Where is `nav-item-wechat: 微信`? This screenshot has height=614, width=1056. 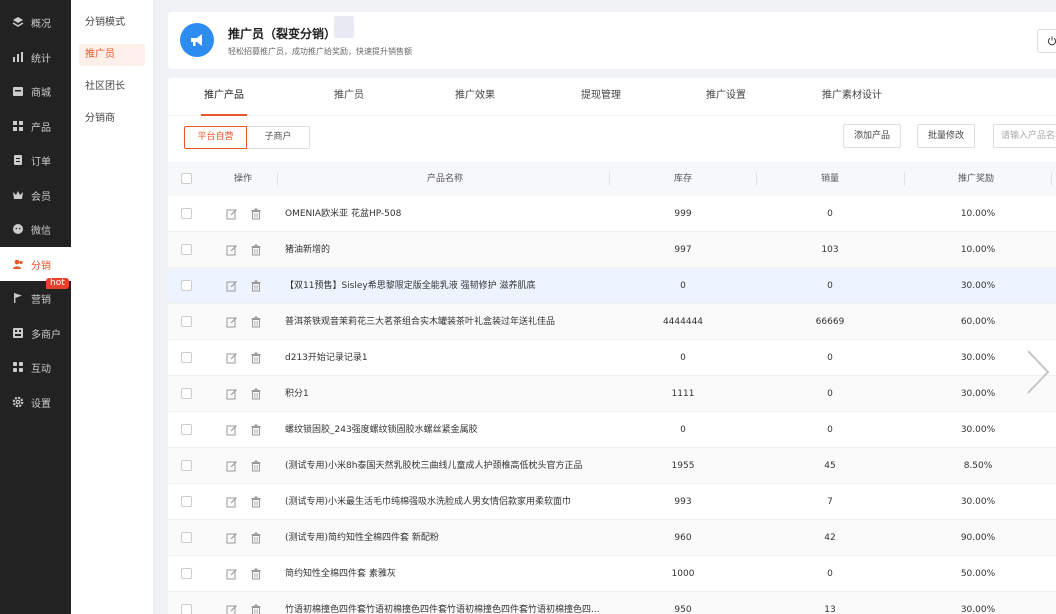
nav-item-wechat: 微信 is located at coordinates (35, 229).